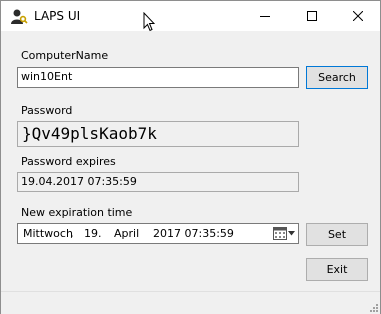  I want to click on title-bar: LAPS UI, so click(191, 16).